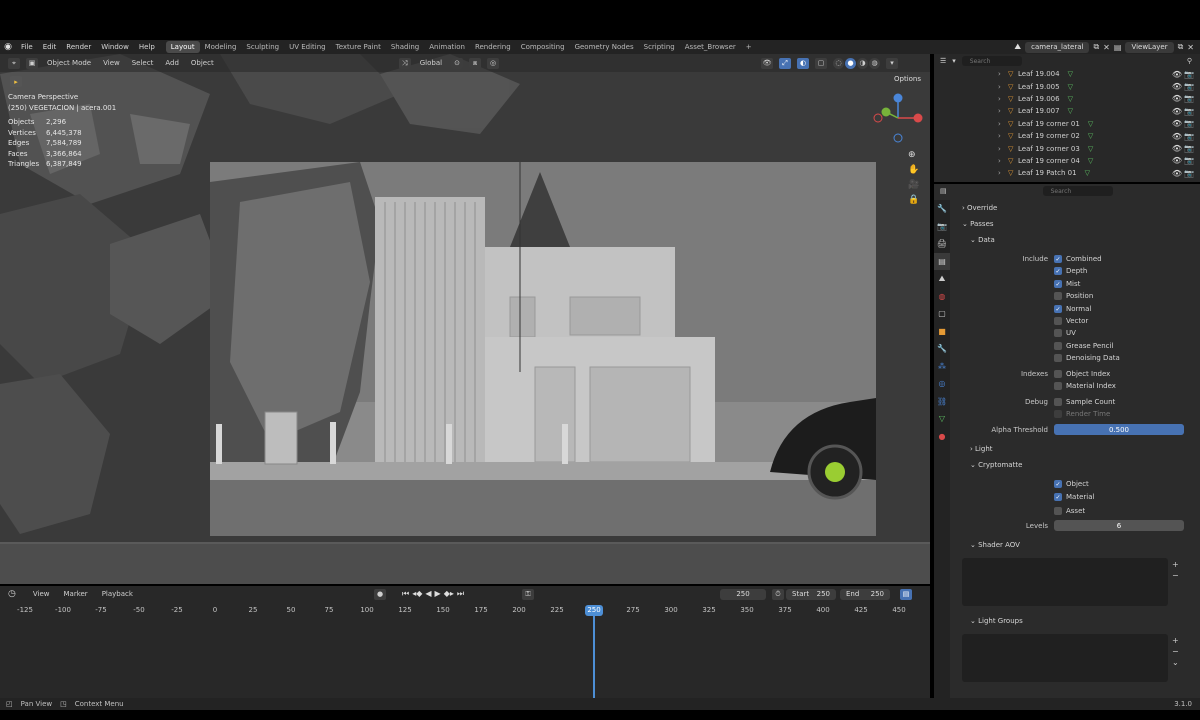 Image resolution: width=1200 pixels, height=720 pixels. What do you see at coordinates (898, 118) in the screenshot?
I see `navigation-gizmo` at bounding box center [898, 118].